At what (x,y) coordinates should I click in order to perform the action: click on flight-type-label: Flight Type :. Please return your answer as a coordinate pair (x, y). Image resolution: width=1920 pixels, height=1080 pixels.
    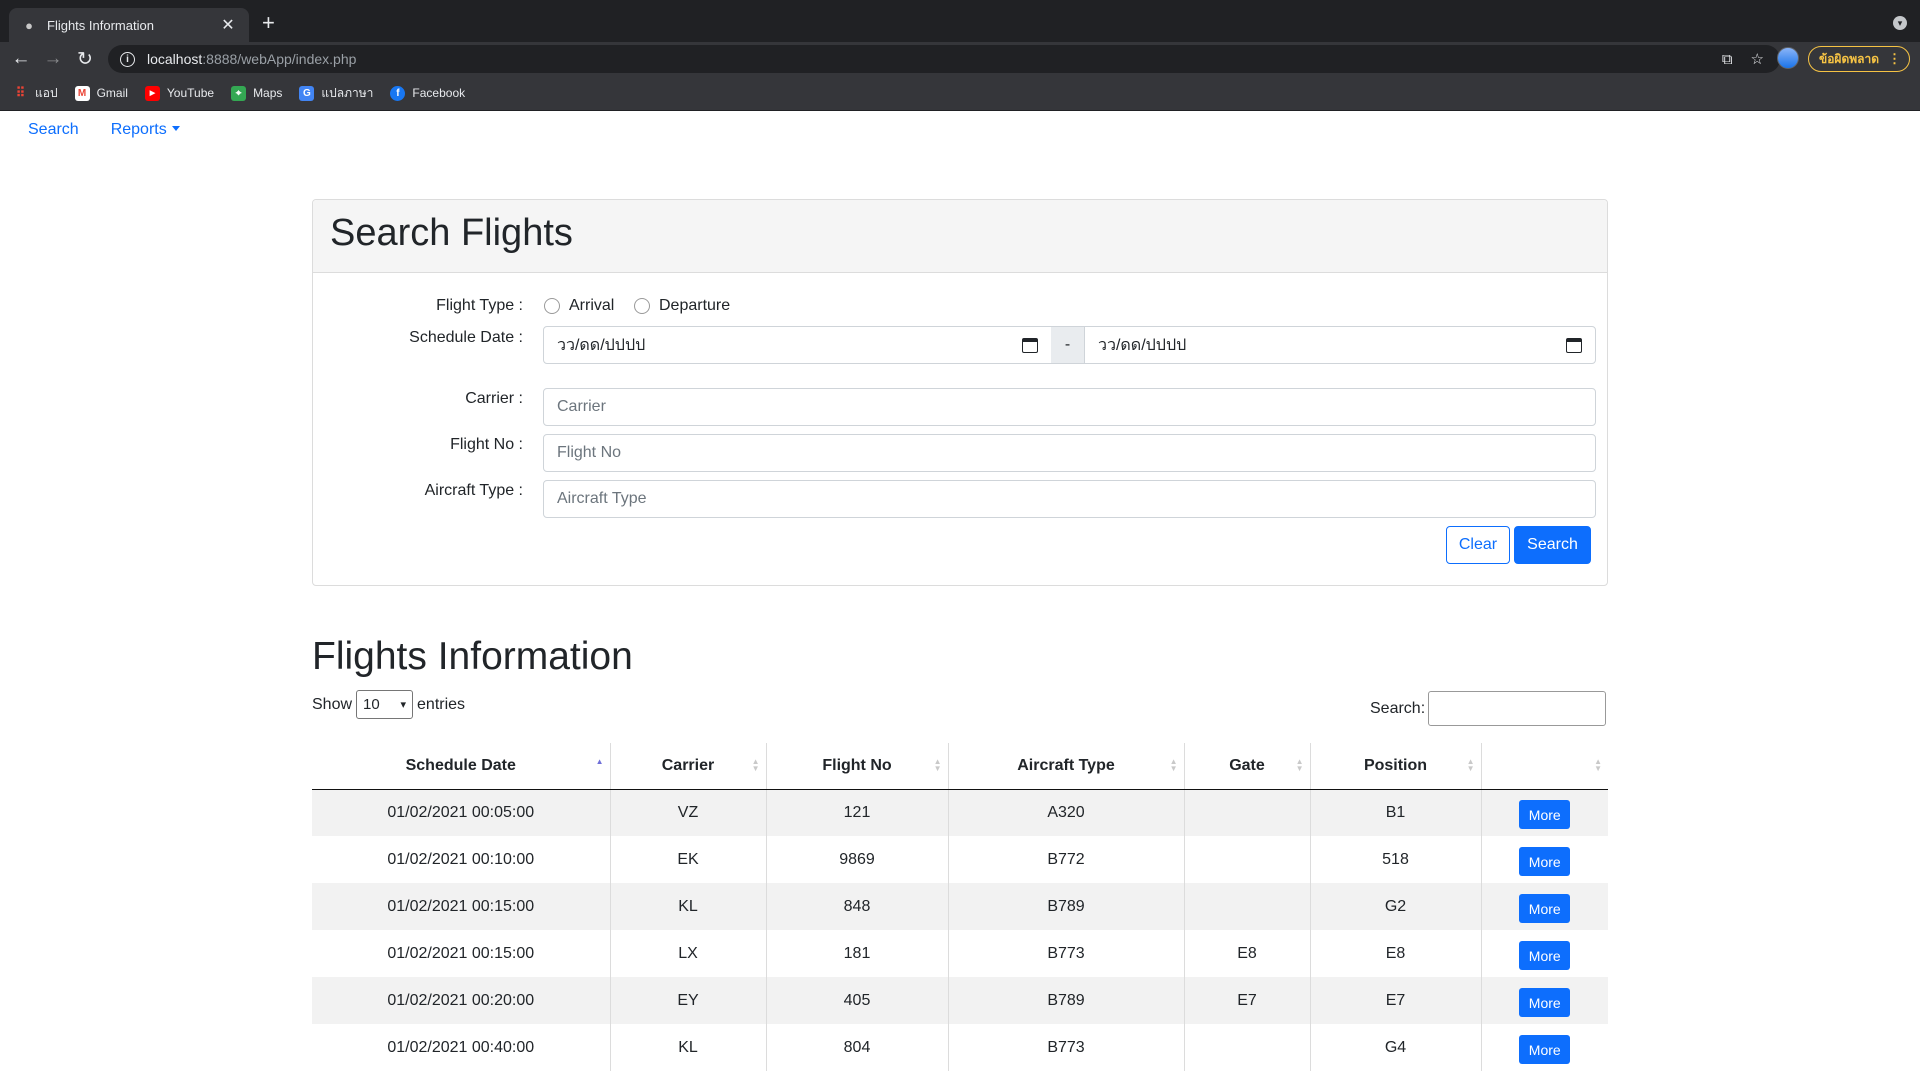
    Looking at the image, I should click on (479, 305).